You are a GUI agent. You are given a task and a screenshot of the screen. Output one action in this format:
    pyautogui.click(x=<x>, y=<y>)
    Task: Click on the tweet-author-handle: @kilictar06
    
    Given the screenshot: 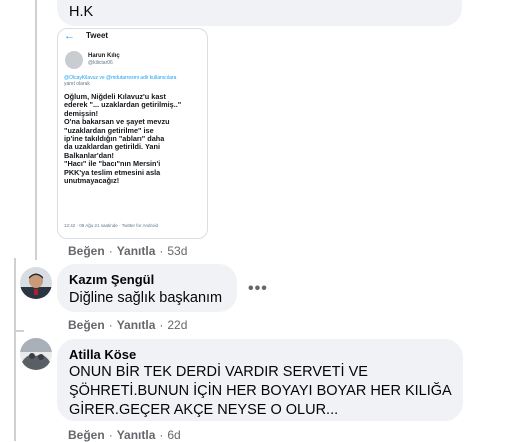 What is the action you would take?
    pyautogui.click(x=100, y=63)
    